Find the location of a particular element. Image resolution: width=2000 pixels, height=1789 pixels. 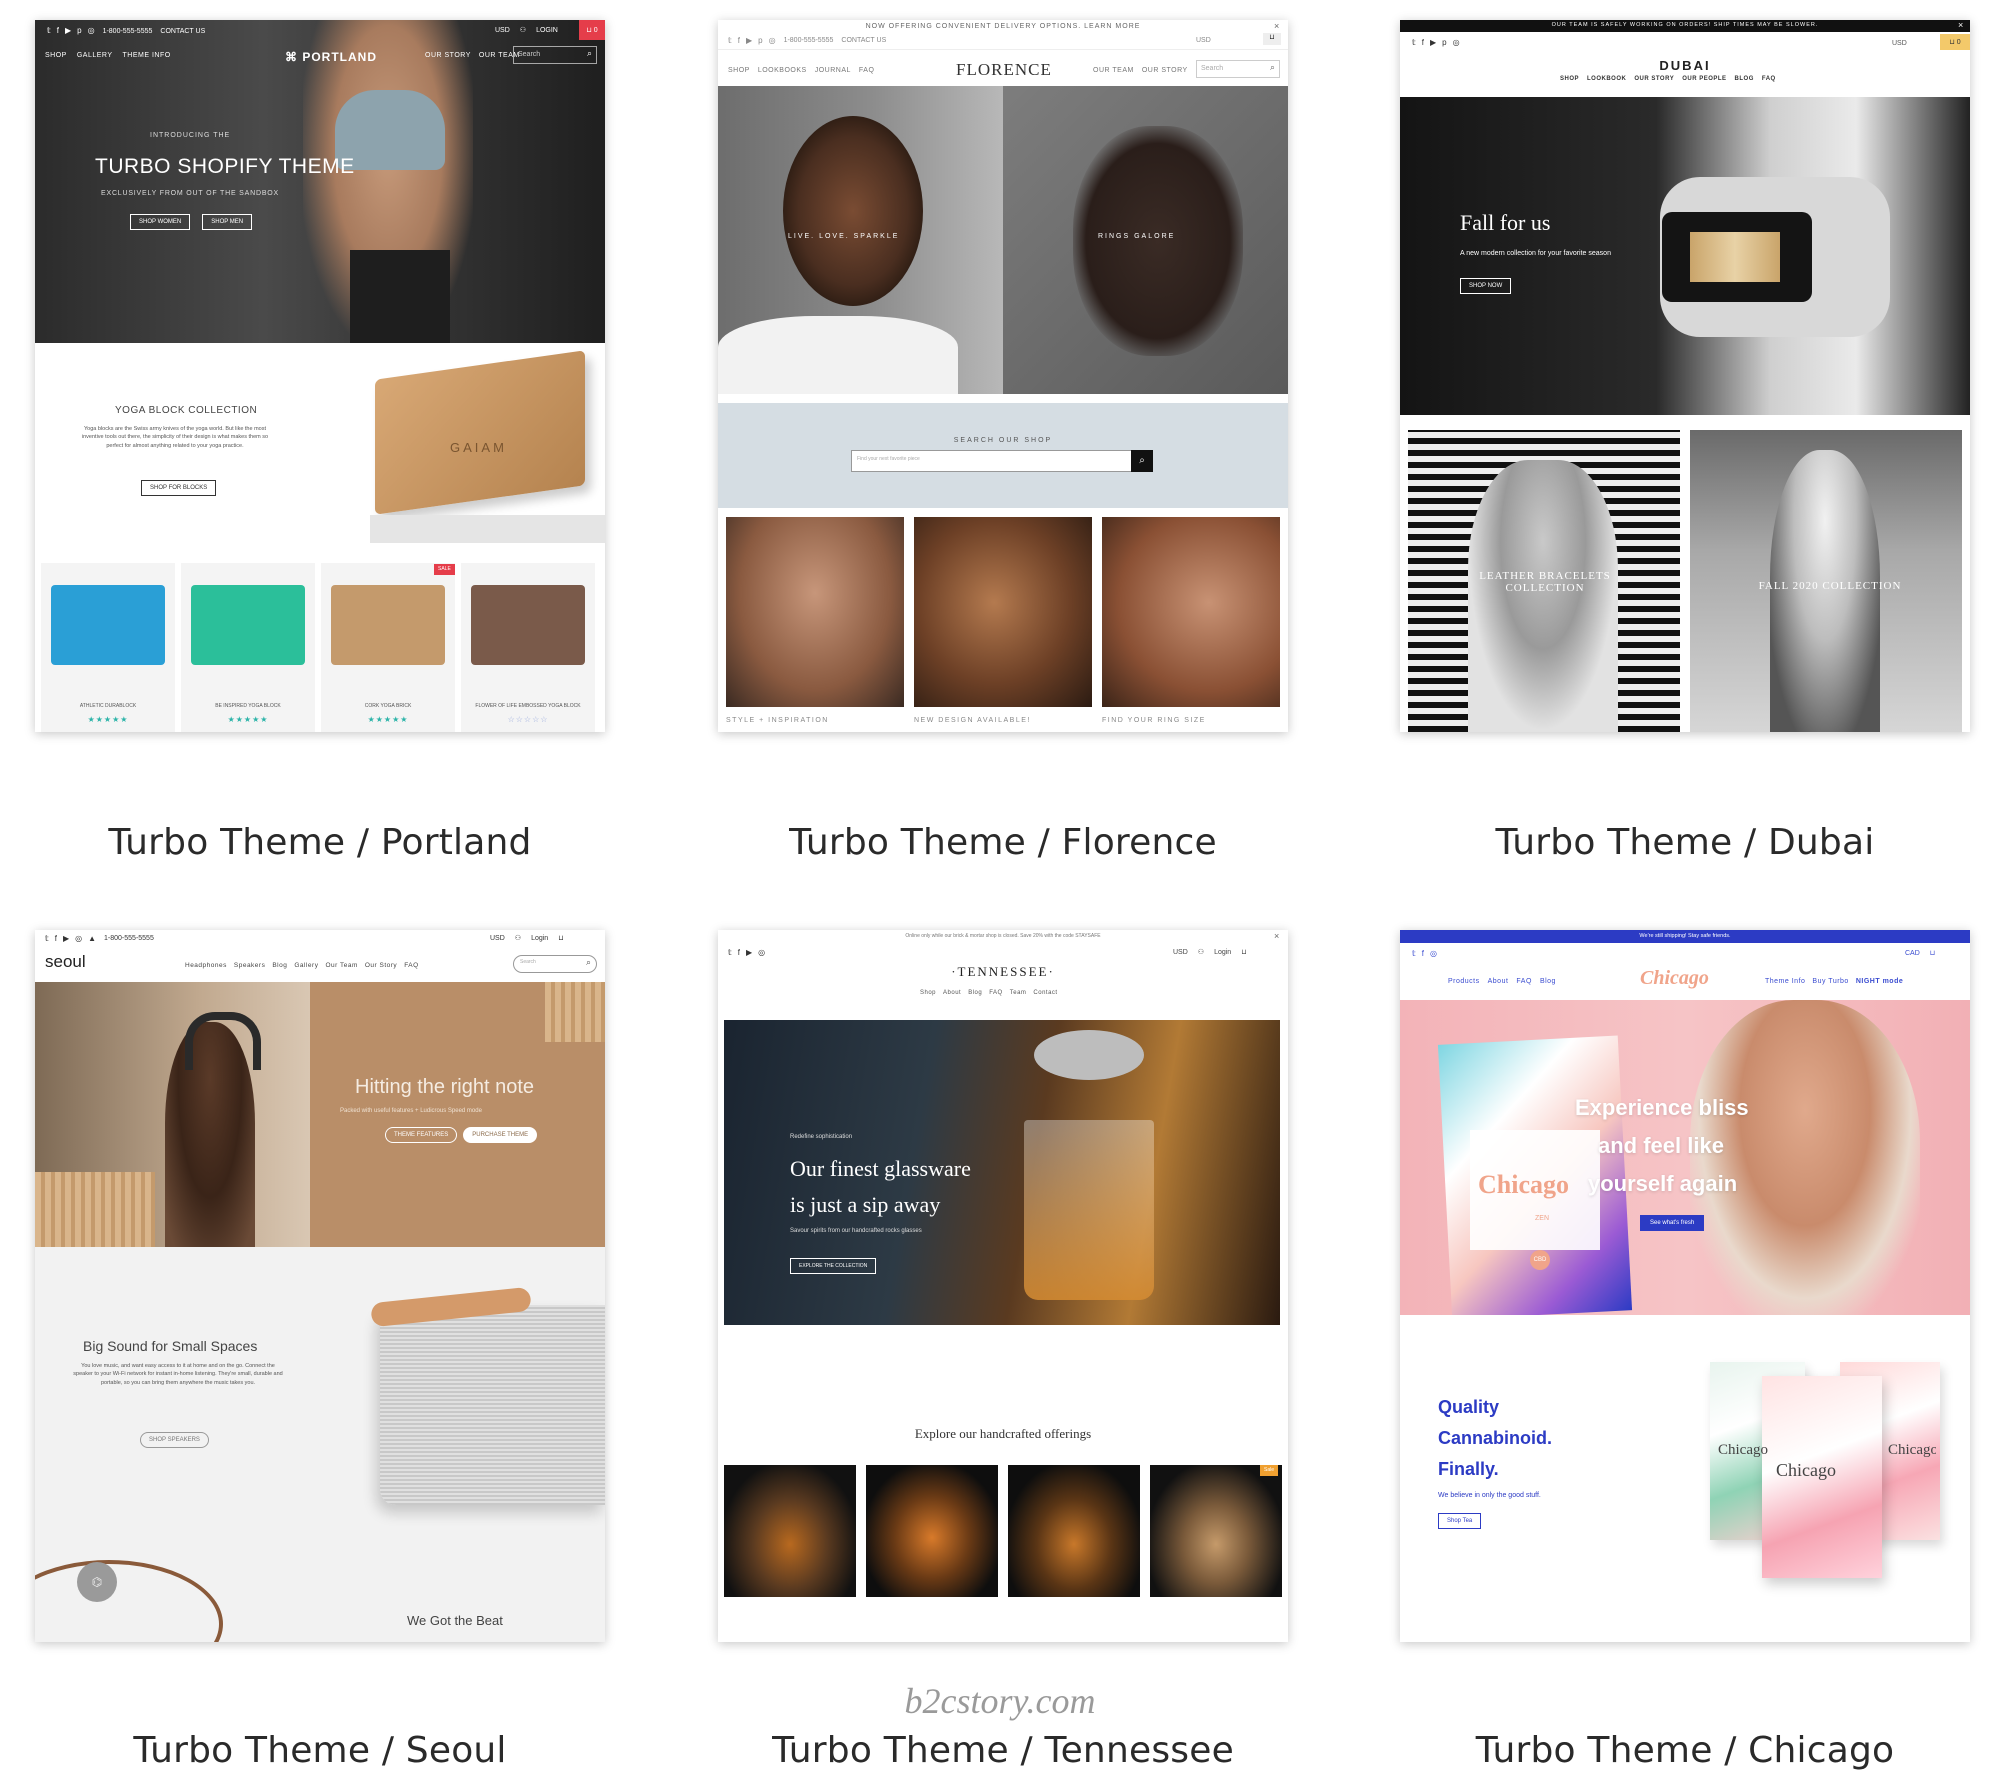

shop-now-button: SHOP NOW is located at coordinates (1486, 286).